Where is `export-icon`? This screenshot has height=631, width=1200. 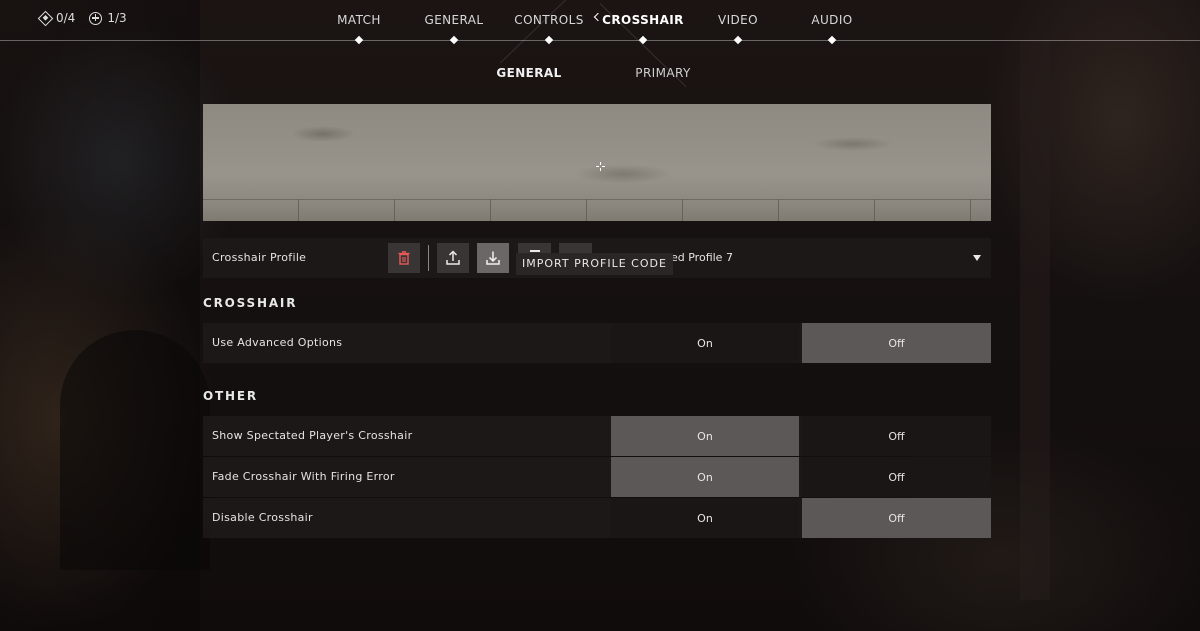 export-icon is located at coordinates (453, 257).